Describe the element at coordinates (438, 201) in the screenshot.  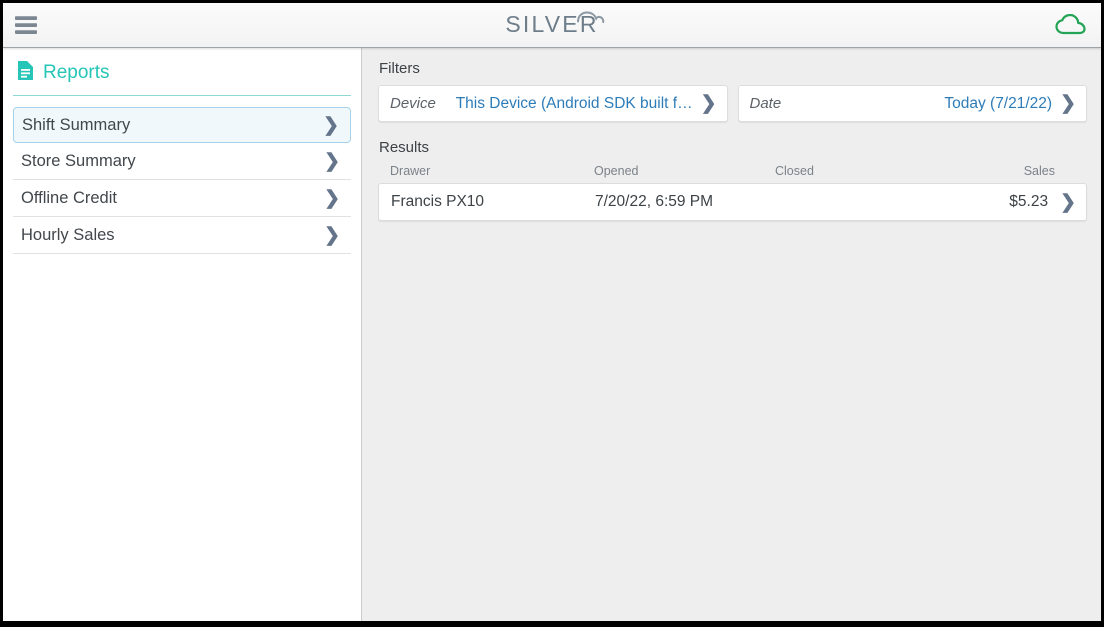
I see `cell-drawer: Francis PX10` at that location.